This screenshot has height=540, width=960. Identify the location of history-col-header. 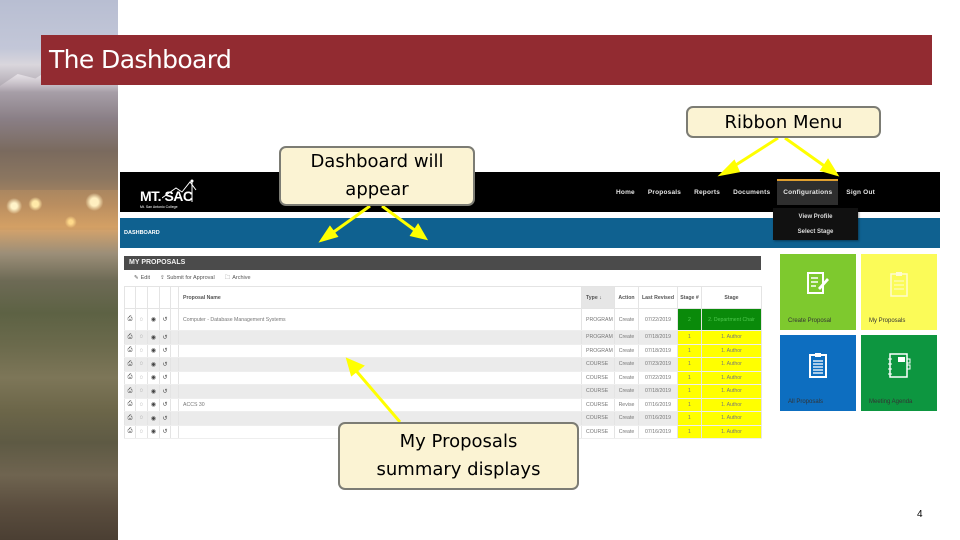
(165, 297).